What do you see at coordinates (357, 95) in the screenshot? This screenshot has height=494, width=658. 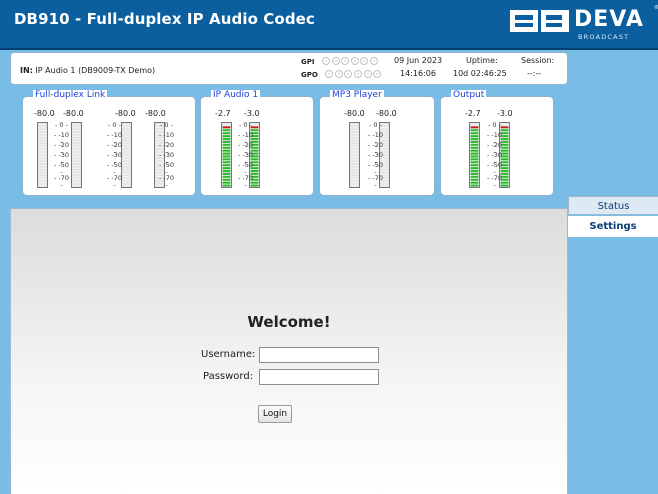 I see `meter-group-title: MP3 Player` at bounding box center [357, 95].